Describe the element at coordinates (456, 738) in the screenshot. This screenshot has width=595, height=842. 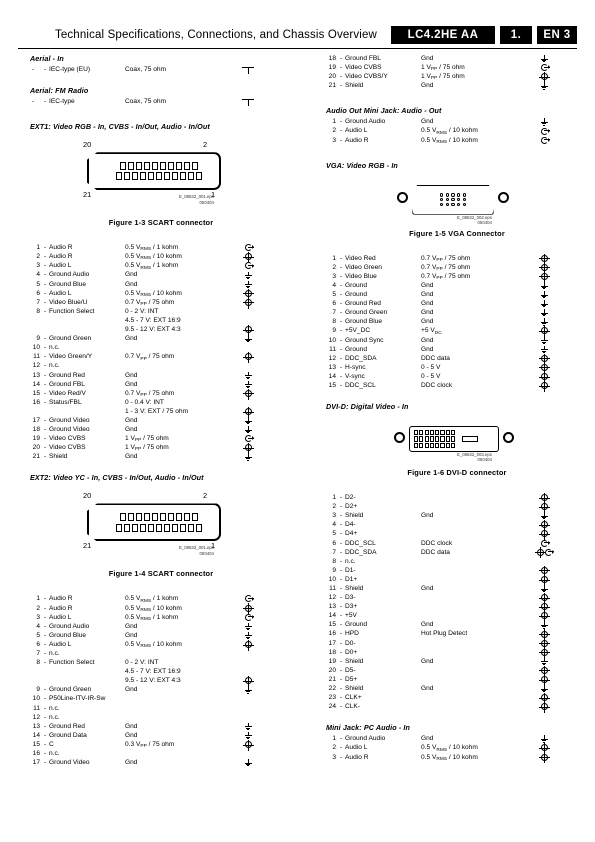
I see `pin-row: 1- Ground Audio Gnd` at that location.